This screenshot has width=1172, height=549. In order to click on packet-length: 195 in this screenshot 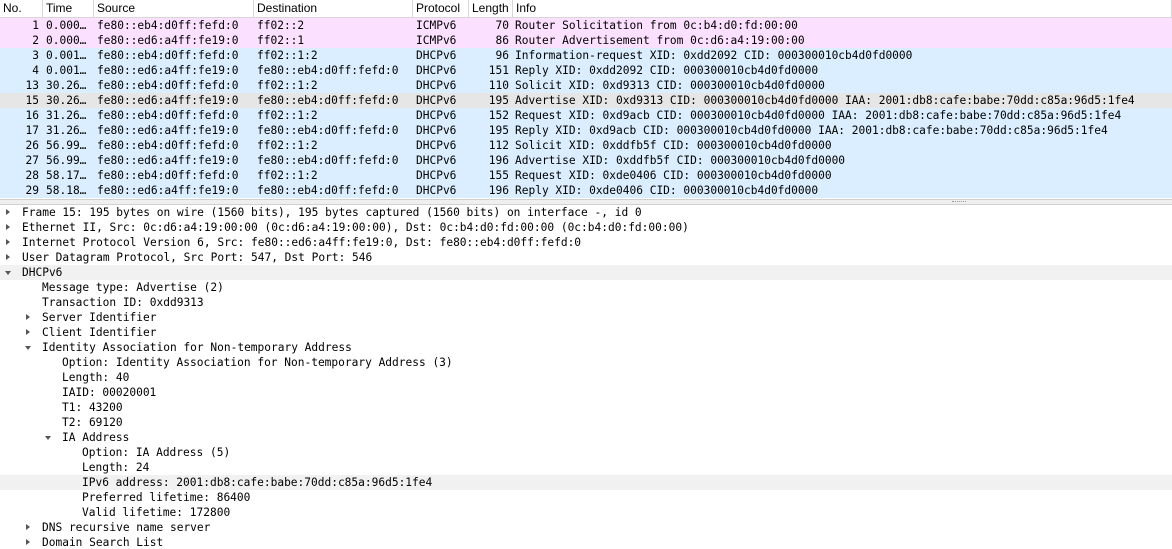, I will do `click(498, 100)`.